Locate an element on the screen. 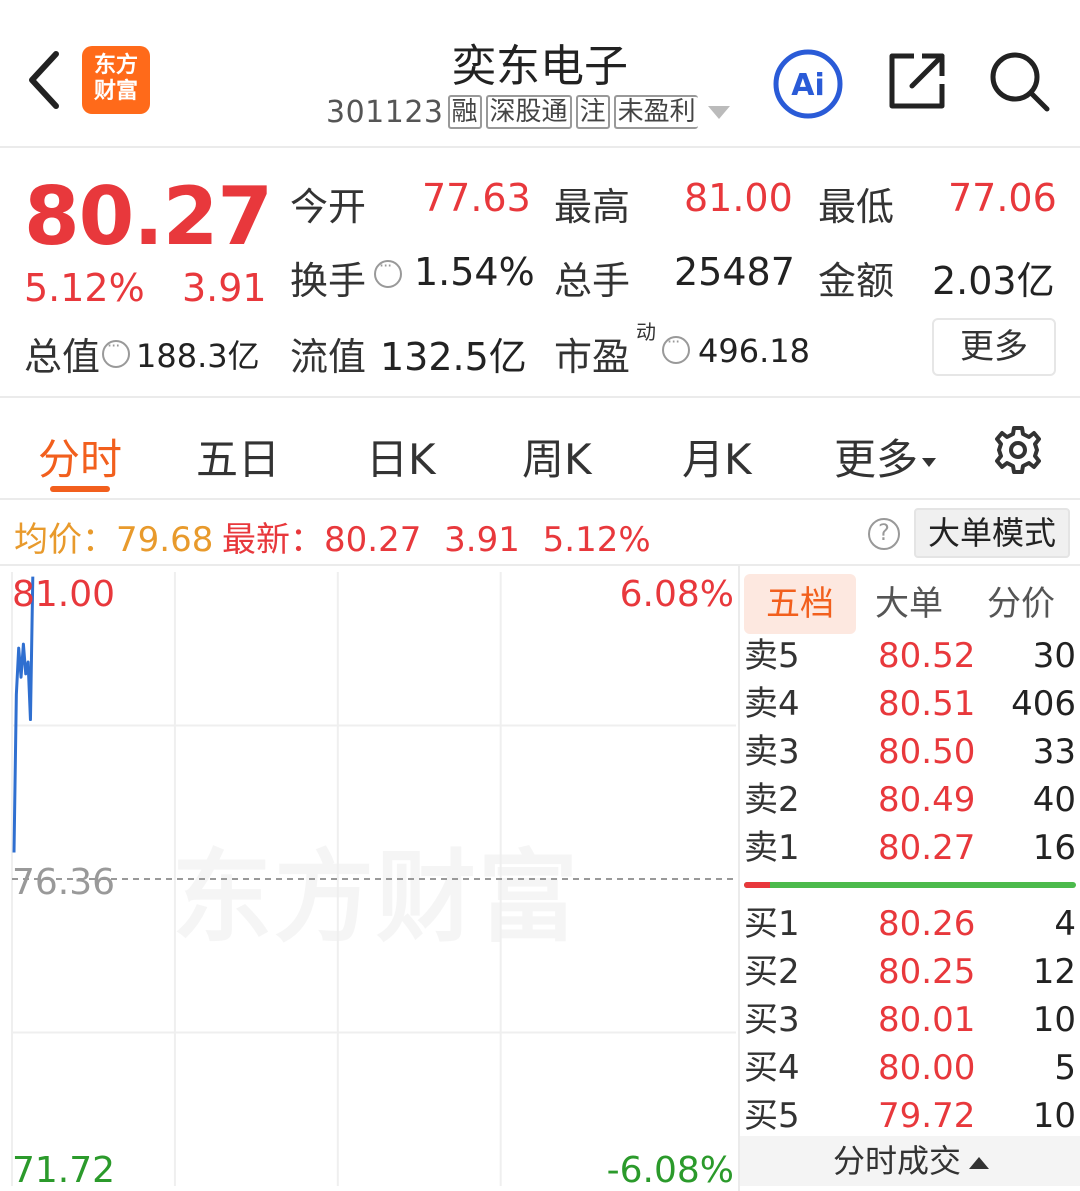 Image resolution: width=1080 pixels, height=1191 pixels. buy-level-label: 买3 is located at coordinates (772, 1020).